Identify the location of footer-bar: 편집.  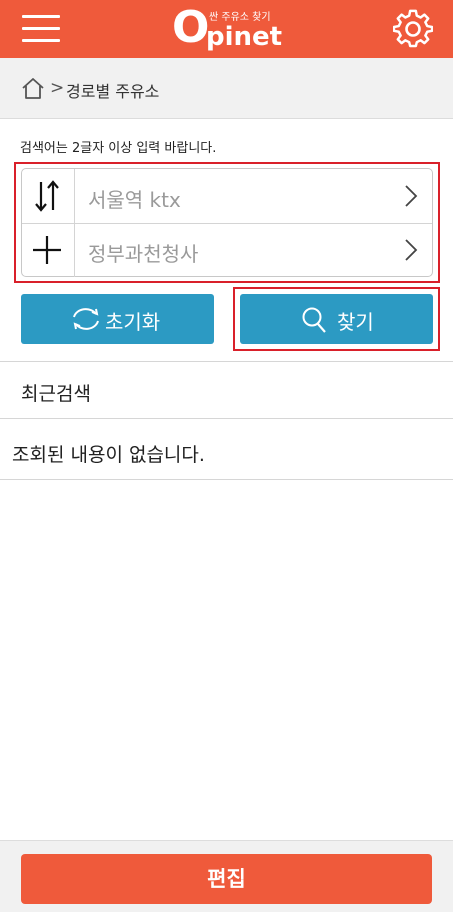
(226, 876).